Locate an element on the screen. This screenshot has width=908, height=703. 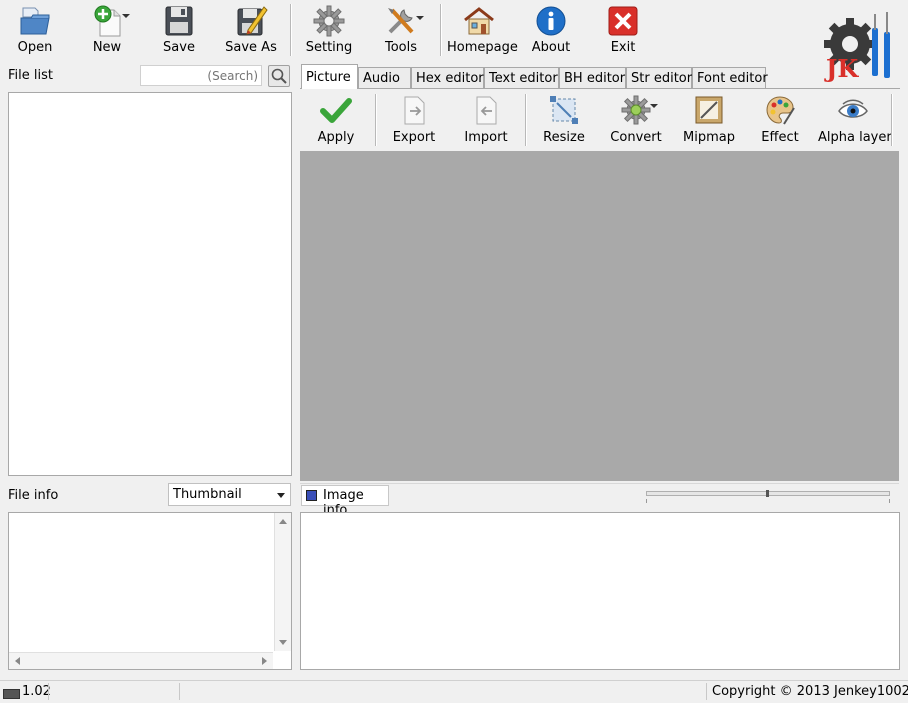
vertical-scrollbar is located at coordinates (282, 582).